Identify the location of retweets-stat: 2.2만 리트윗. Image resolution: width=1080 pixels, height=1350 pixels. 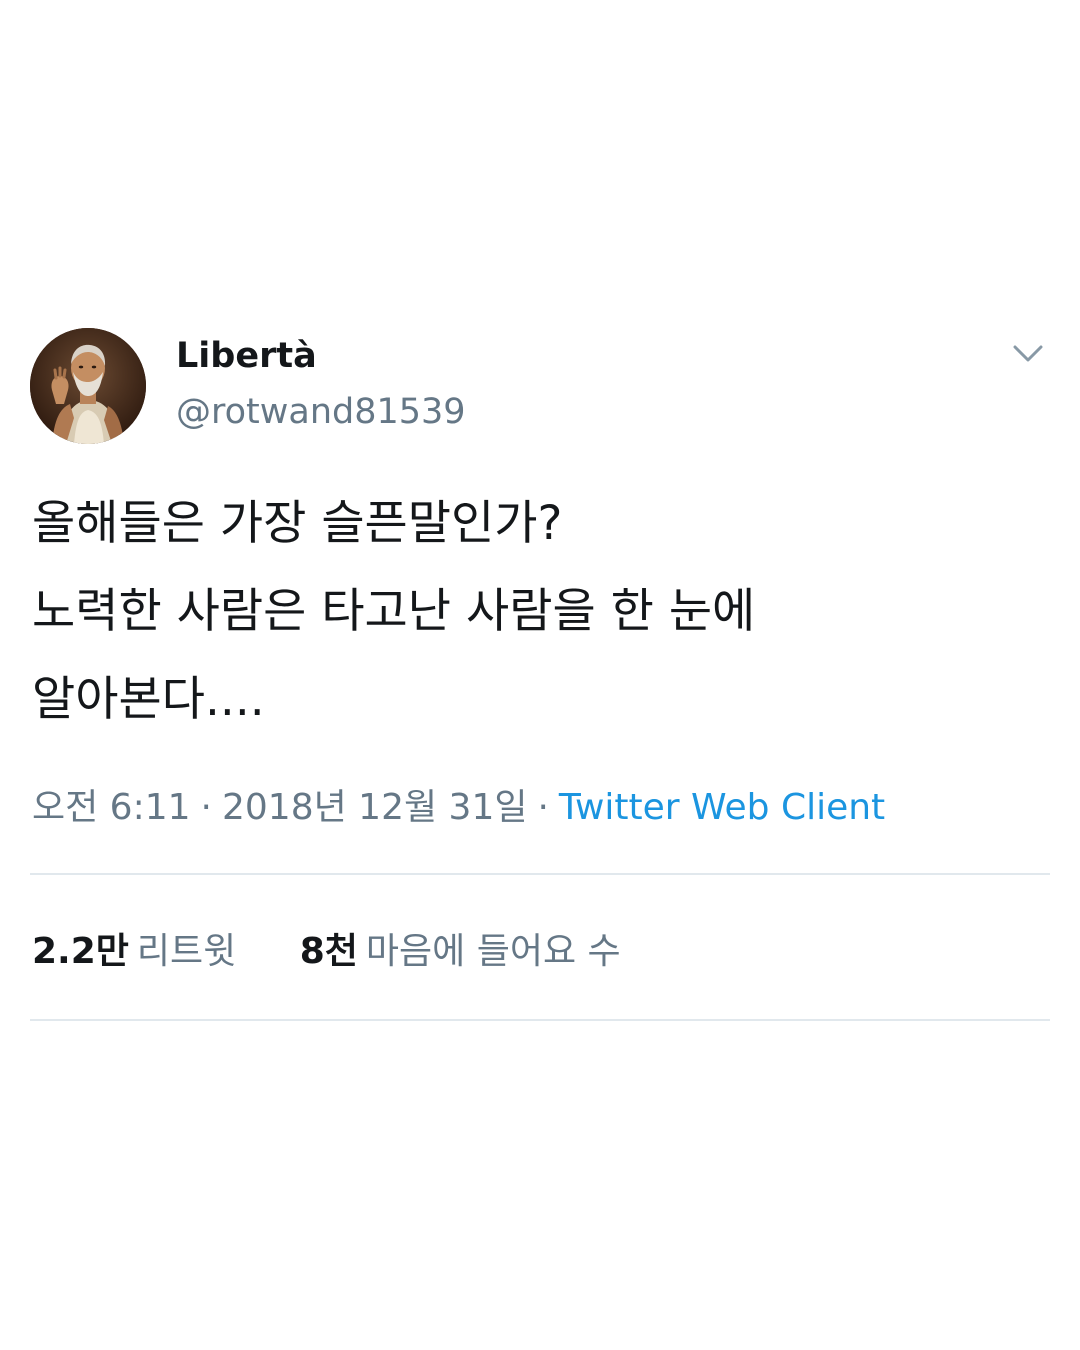
(134, 948).